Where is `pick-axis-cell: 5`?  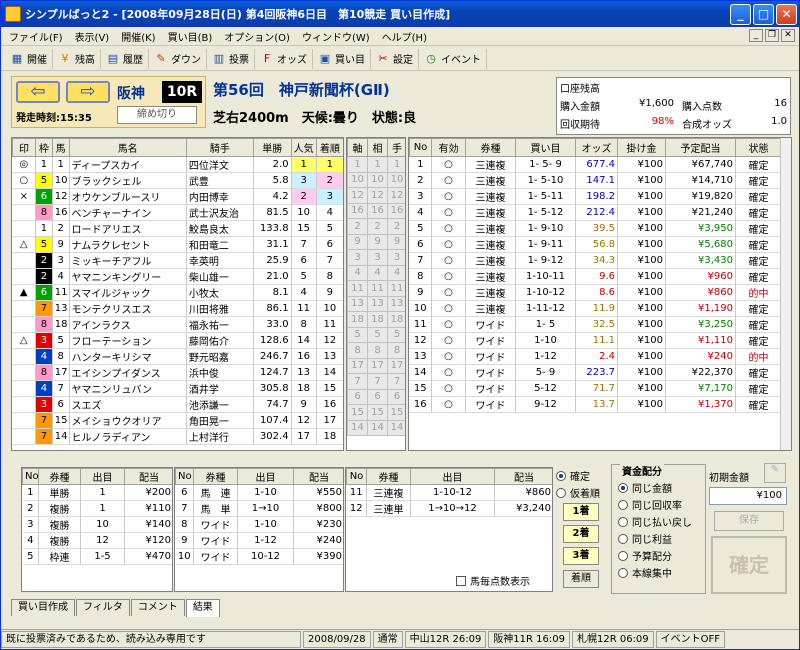
pick-axis-cell: 5 is located at coordinates (357, 334).